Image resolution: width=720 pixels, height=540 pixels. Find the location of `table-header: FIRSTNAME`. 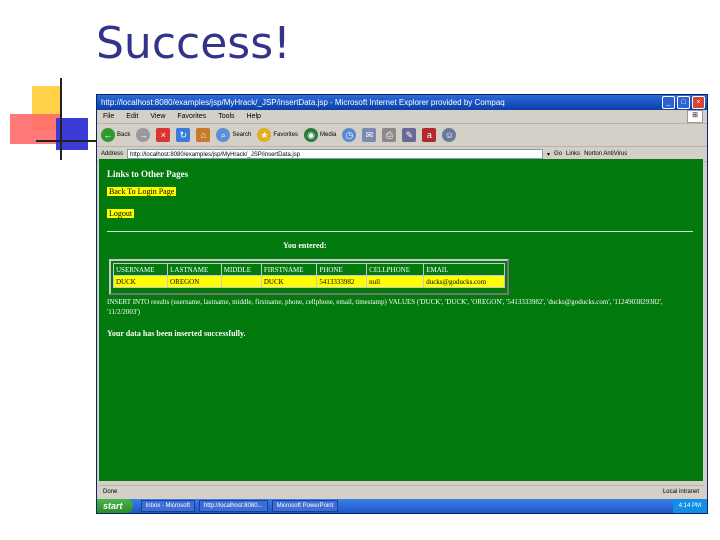

table-header: FIRSTNAME is located at coordinates (289, 269).